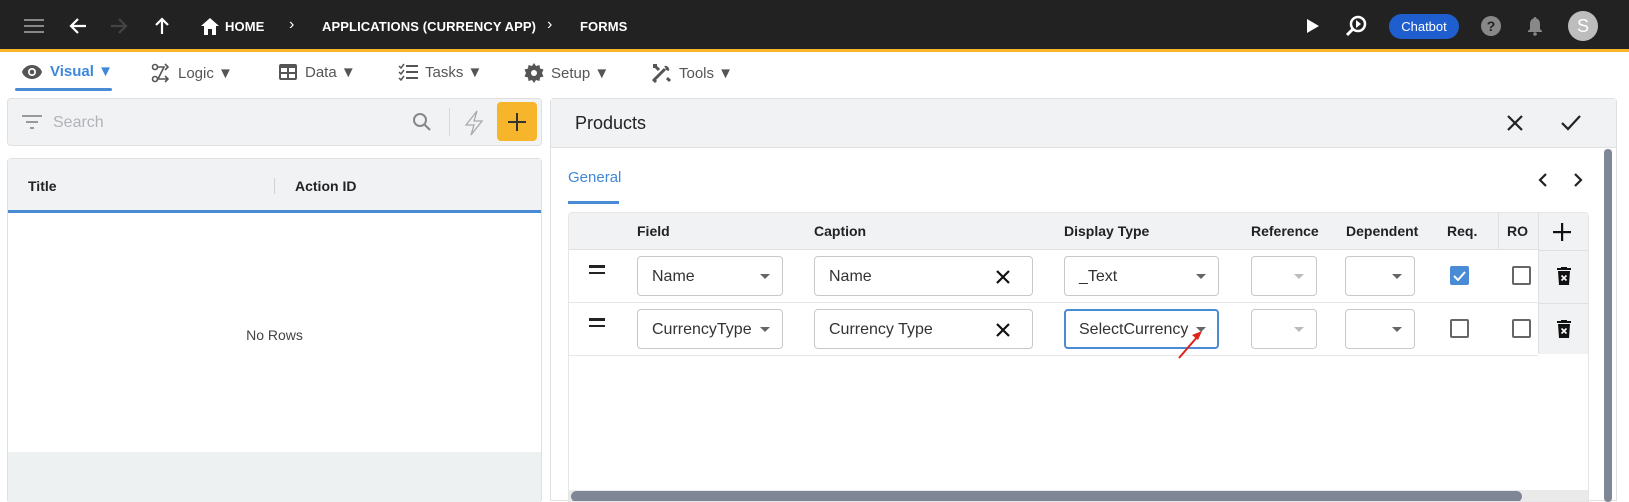  What do you see at coordinates (923, 276) in the screenshot?
I see `caption-input: Name` at bounding box center [923, 276].